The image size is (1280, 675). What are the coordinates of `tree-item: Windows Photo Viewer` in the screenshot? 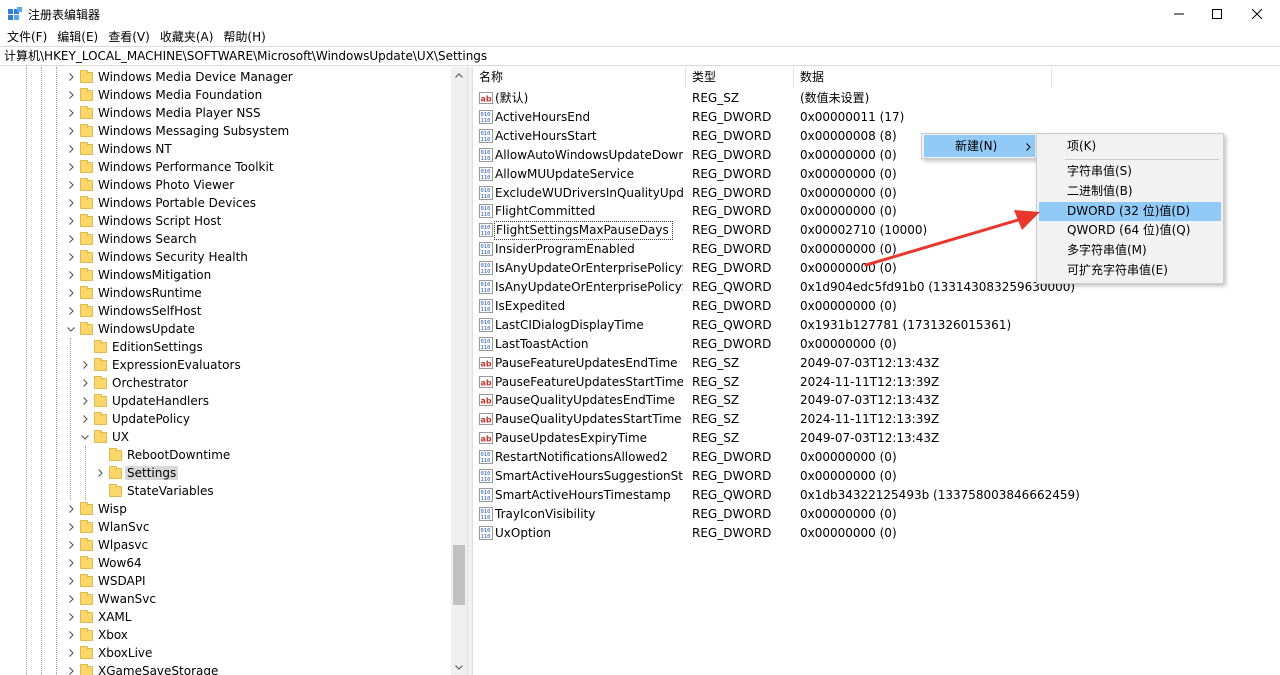 It's located at (150, 185).